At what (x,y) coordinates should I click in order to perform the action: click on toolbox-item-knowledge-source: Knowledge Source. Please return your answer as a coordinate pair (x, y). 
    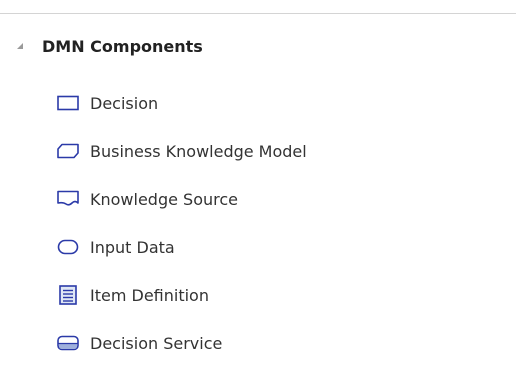
    Looking at the image, I should click on (181, 199).